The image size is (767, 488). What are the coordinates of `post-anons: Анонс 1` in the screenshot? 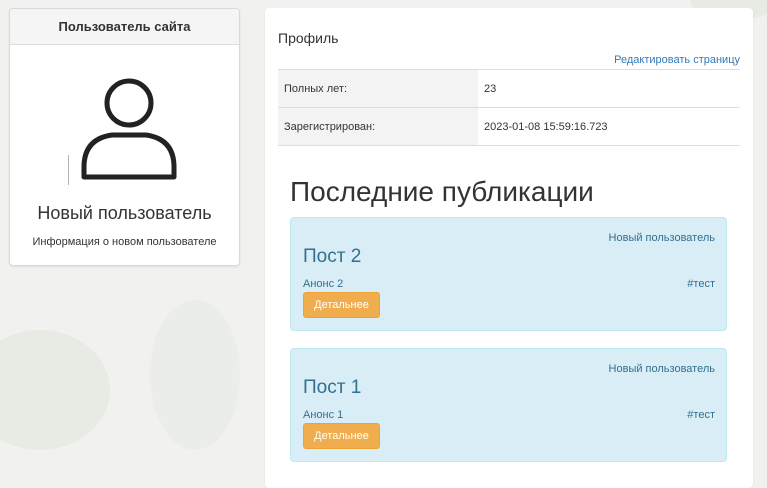 It's located at (323, 415).